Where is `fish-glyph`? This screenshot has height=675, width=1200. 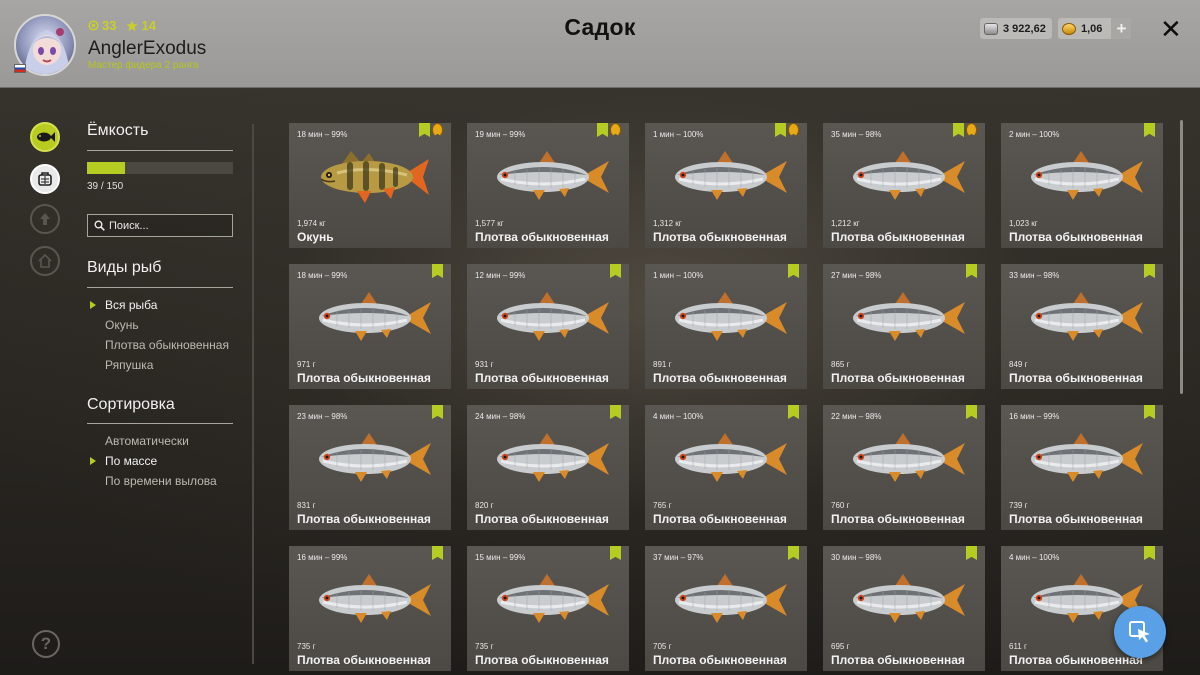 fish-glyph is located at coordinates (46, 137).